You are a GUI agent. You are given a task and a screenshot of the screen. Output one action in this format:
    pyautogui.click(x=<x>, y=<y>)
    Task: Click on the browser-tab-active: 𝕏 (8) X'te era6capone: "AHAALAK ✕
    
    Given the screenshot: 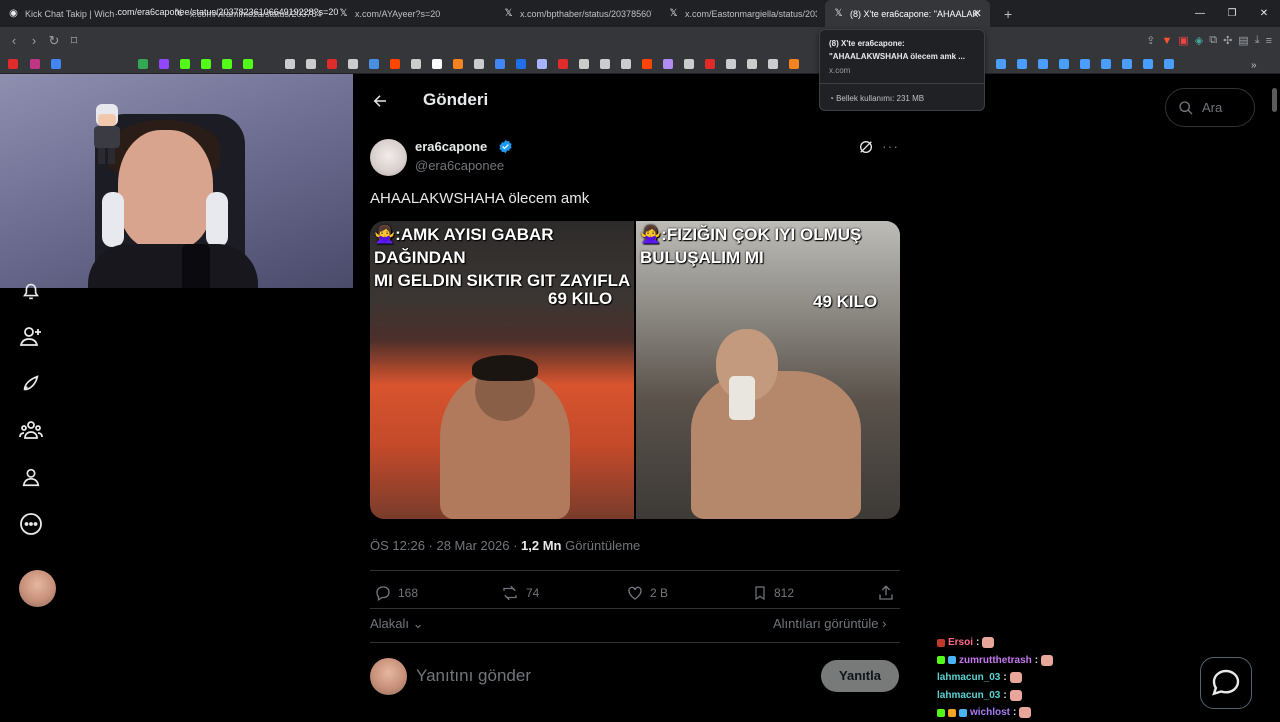 What is the action you would take?
    pyautogui.click(x=907, y=13)
    